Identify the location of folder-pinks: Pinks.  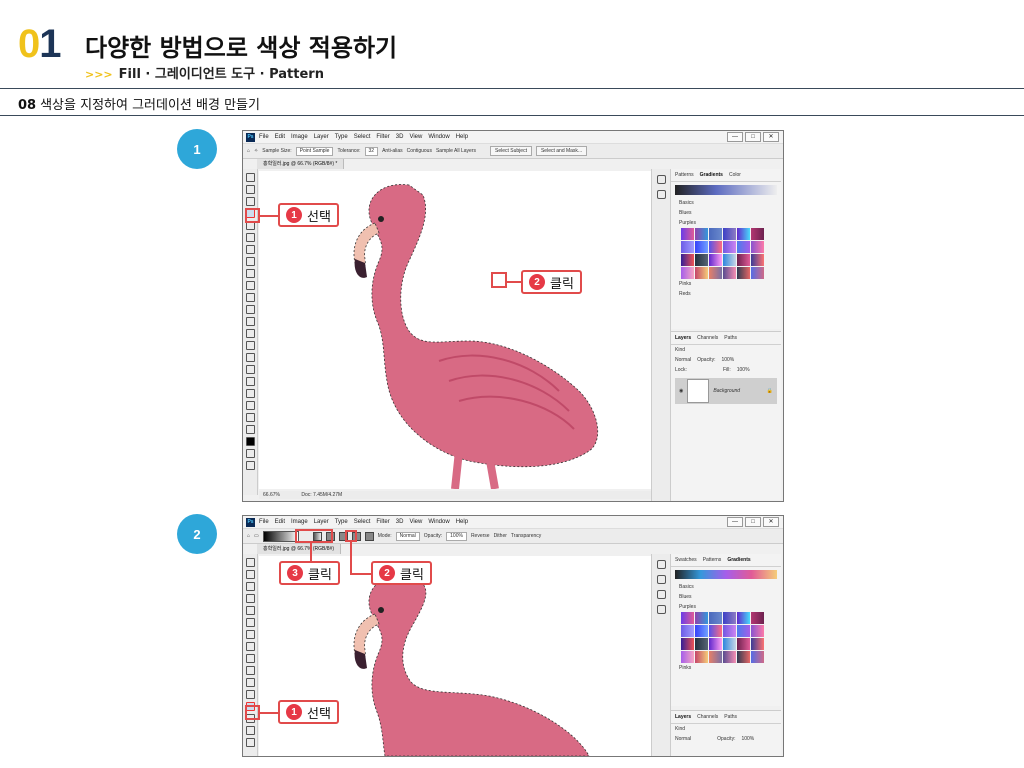
(726, 668).